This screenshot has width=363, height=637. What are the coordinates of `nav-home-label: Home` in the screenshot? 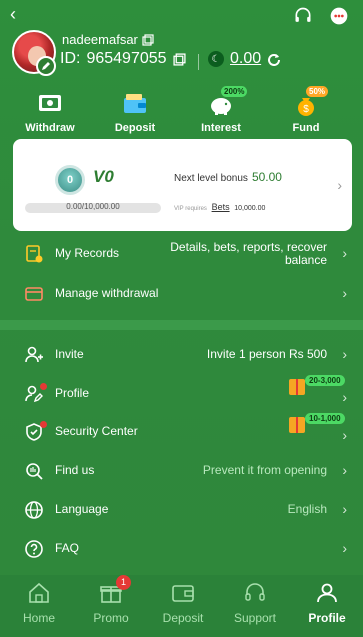 It's located at (38, 618).